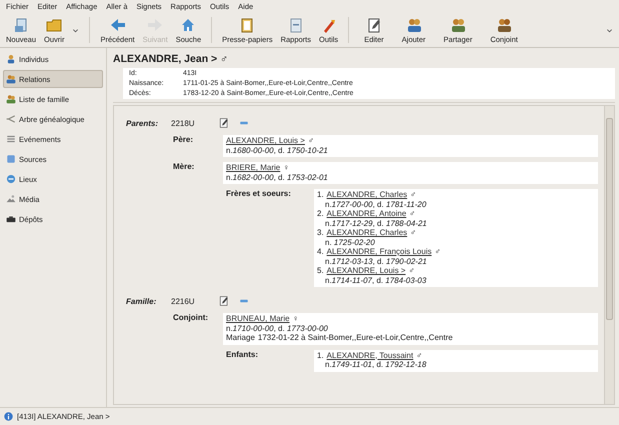  I want to click on role-label: Mère:, so click(184, 166).